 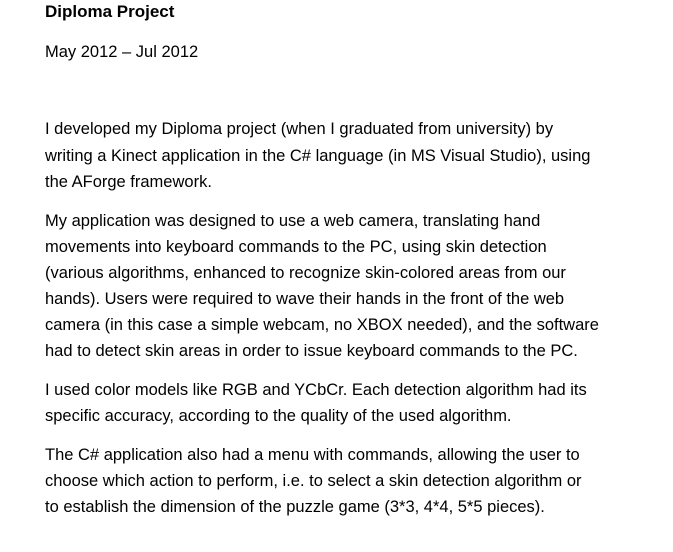 I want to click on project-title: Diploma Project, so click(x=110, y=11).